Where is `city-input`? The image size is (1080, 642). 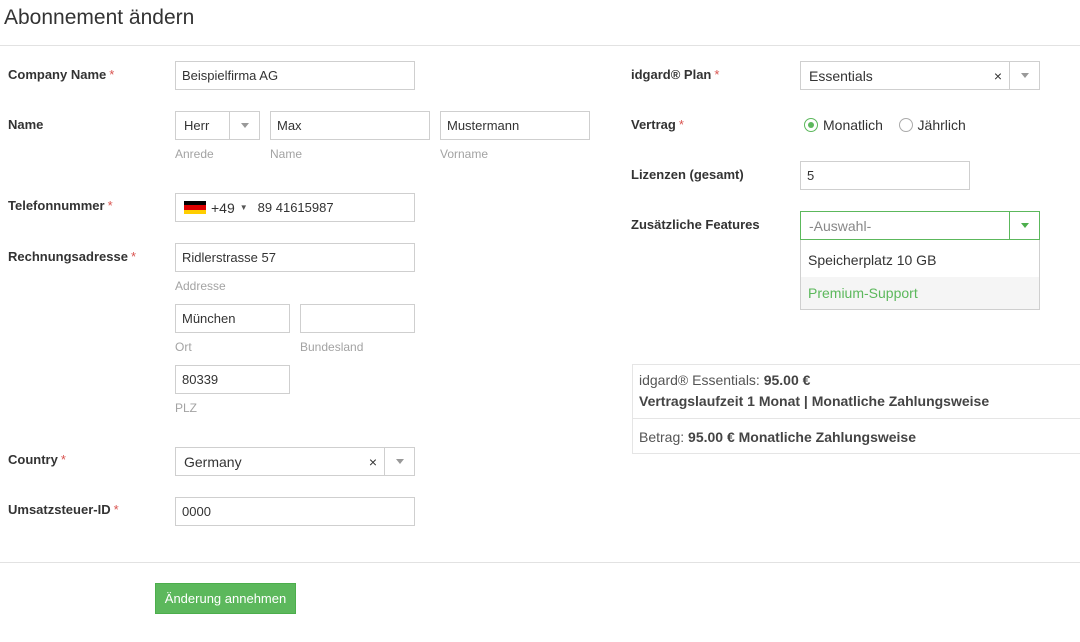 city-input is located at coordinates (232, 318).